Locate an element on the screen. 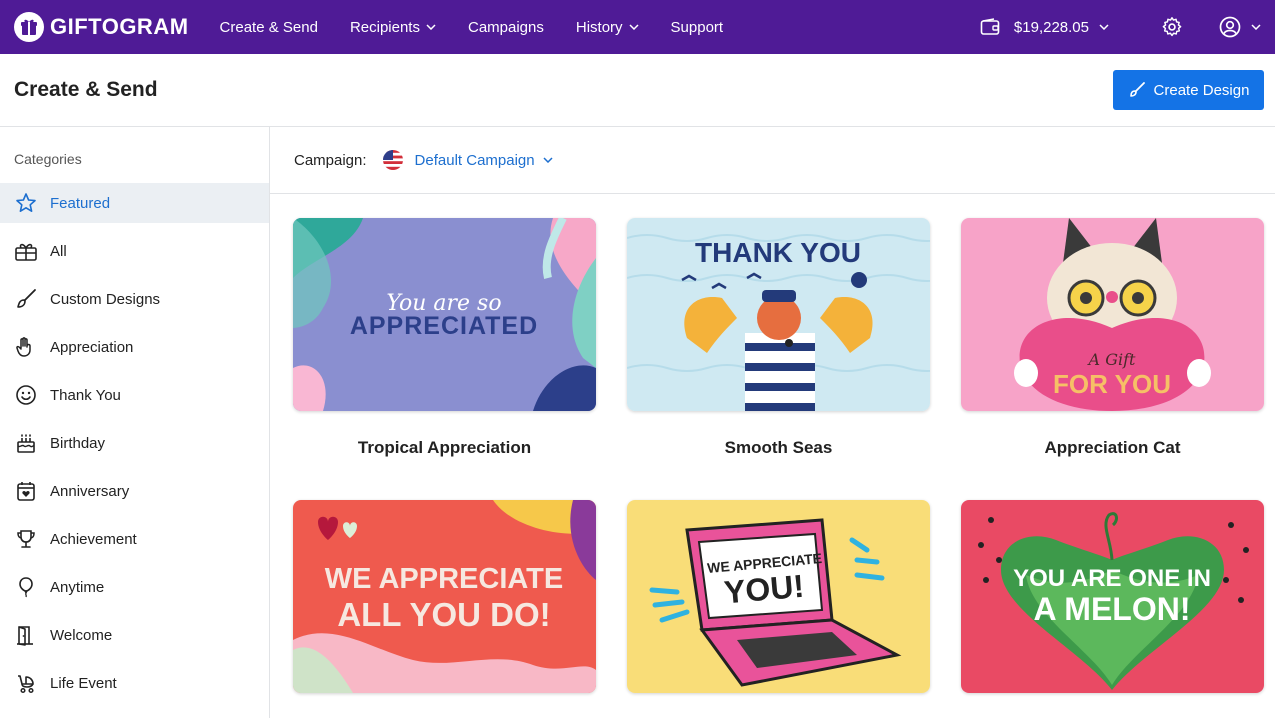  nav-support-label: Support is located at coordinates (697, 27).